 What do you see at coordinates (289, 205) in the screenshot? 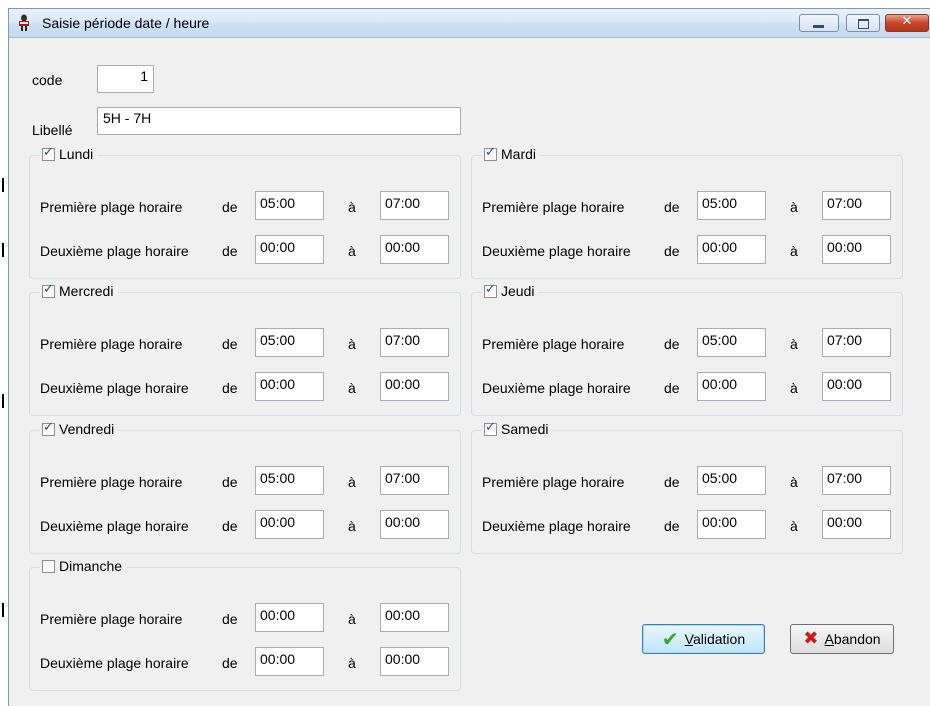
I see `lundi-first-from-field: 05:00` at bounding box center [289, 205].